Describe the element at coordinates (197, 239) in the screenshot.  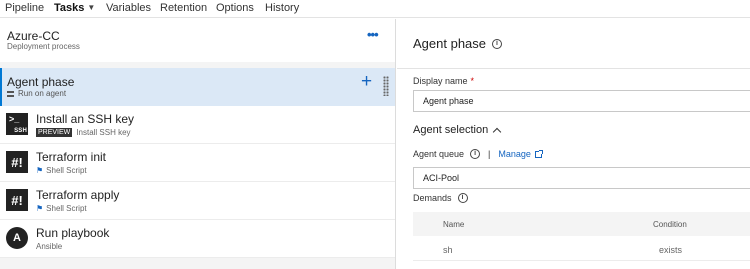
I see `task-row-run-playbook: A Run playbook Ansible` at that location.